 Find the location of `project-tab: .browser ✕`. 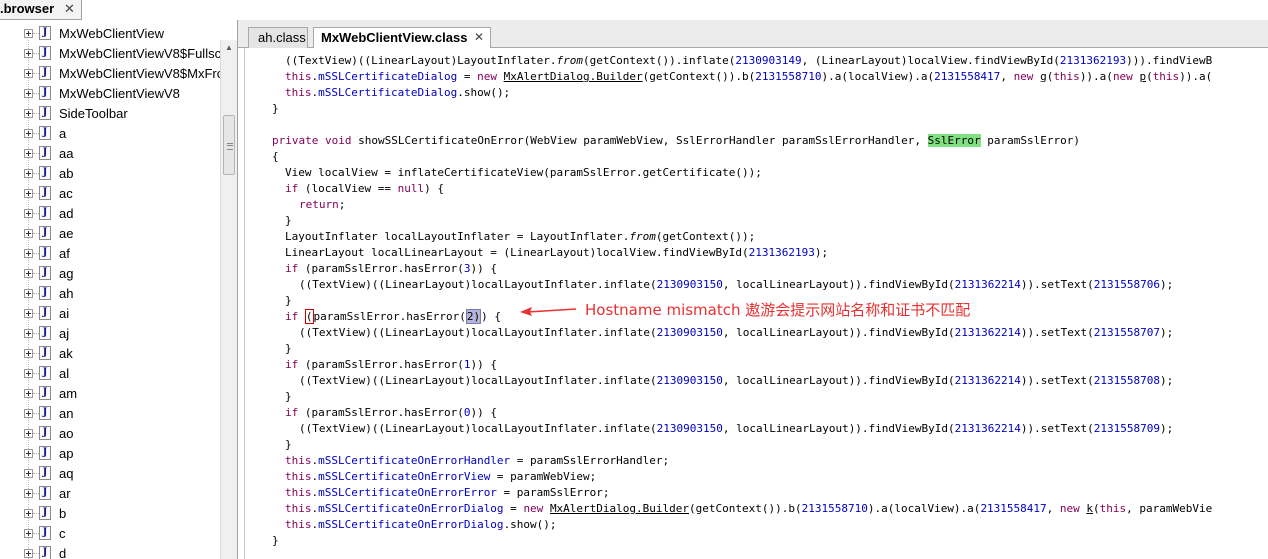

project-tab: .browser ✕ is located at coordinates (41, 10).